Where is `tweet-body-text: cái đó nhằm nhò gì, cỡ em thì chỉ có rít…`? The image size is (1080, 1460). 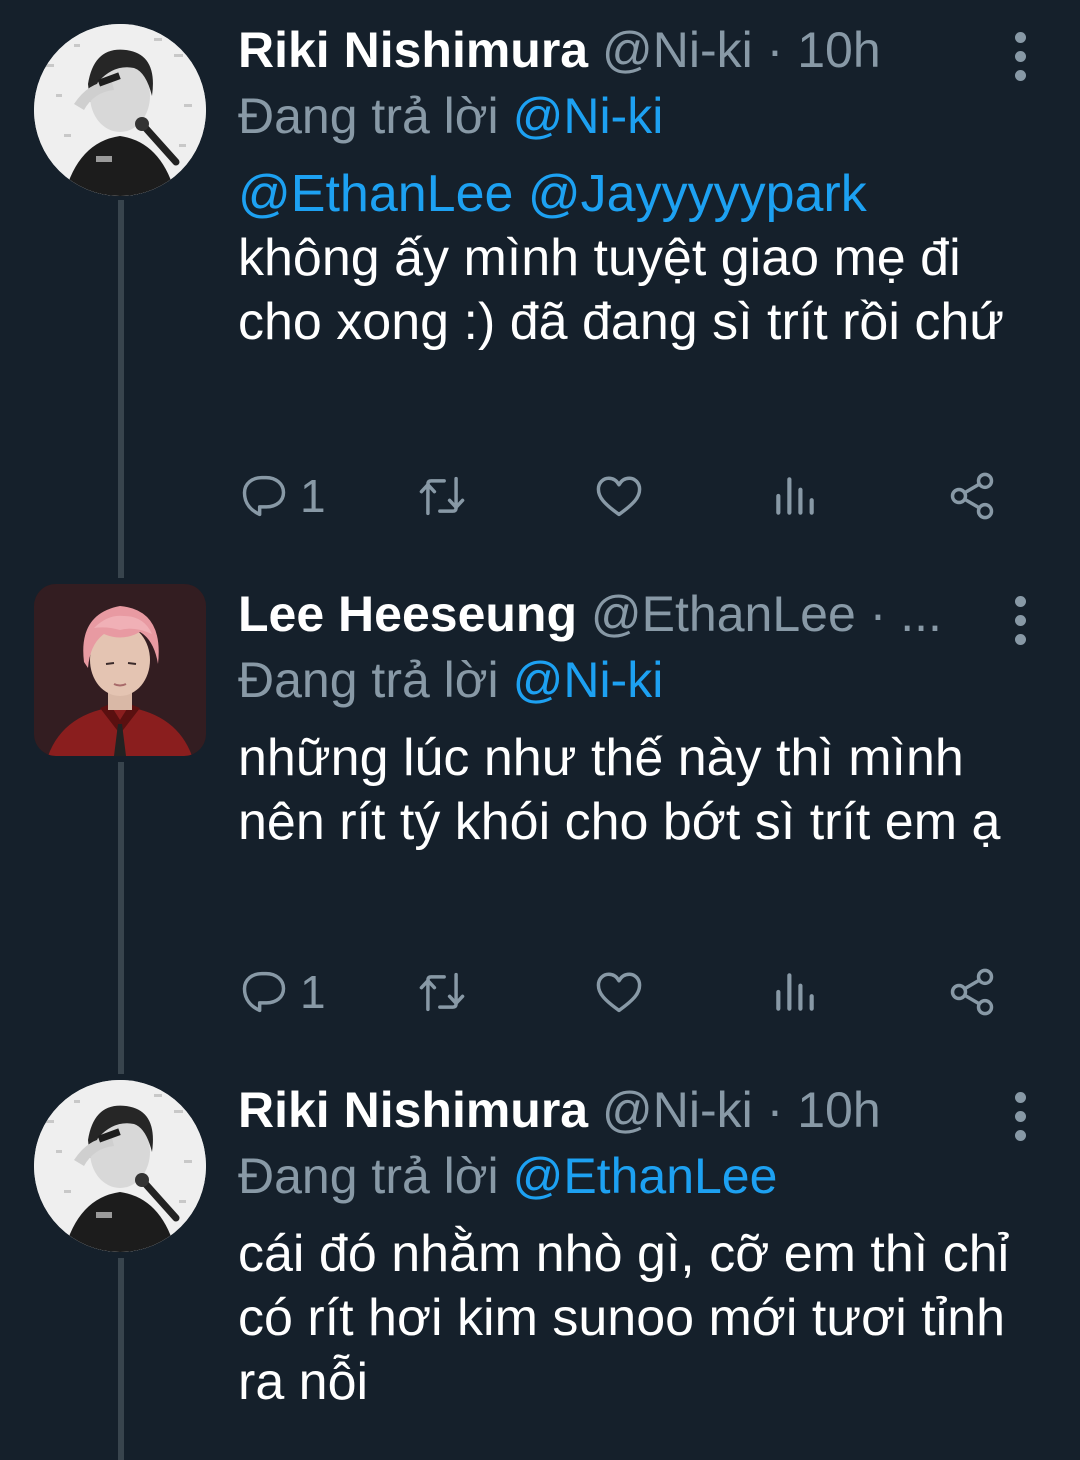
tweet-body-text: cái đó nhằm nhò gì, cỡ em thì chỉ có rít… is located at coordinates (624, 1318).